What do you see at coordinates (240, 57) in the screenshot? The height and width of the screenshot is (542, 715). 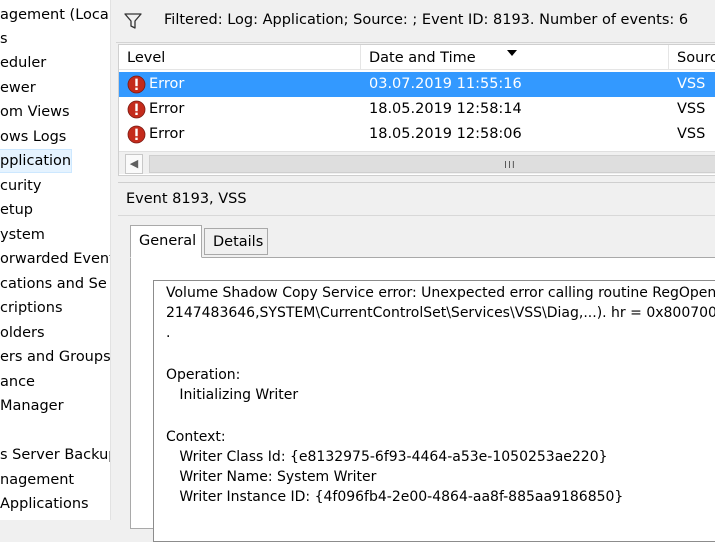 I see `column-header-level: Level` at bounding box center [240, 57].